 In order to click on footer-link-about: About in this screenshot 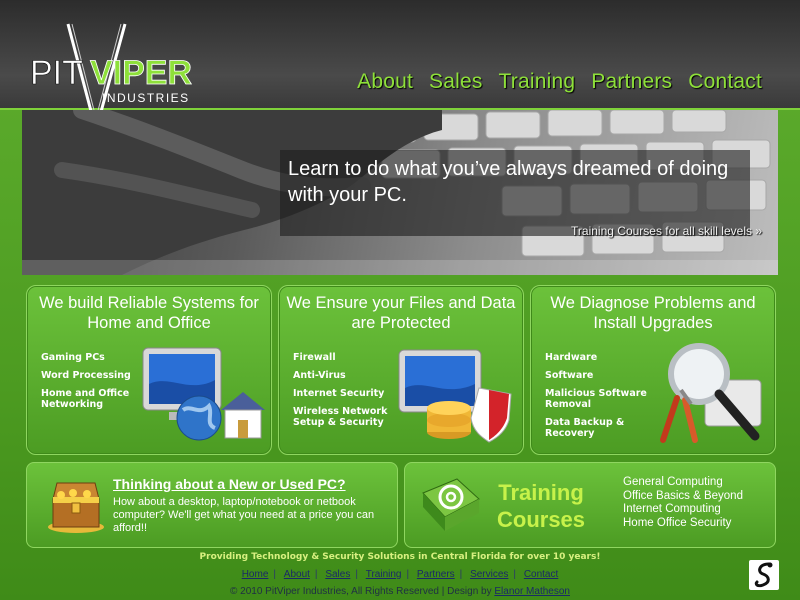, I will do `click(297, 574)`.